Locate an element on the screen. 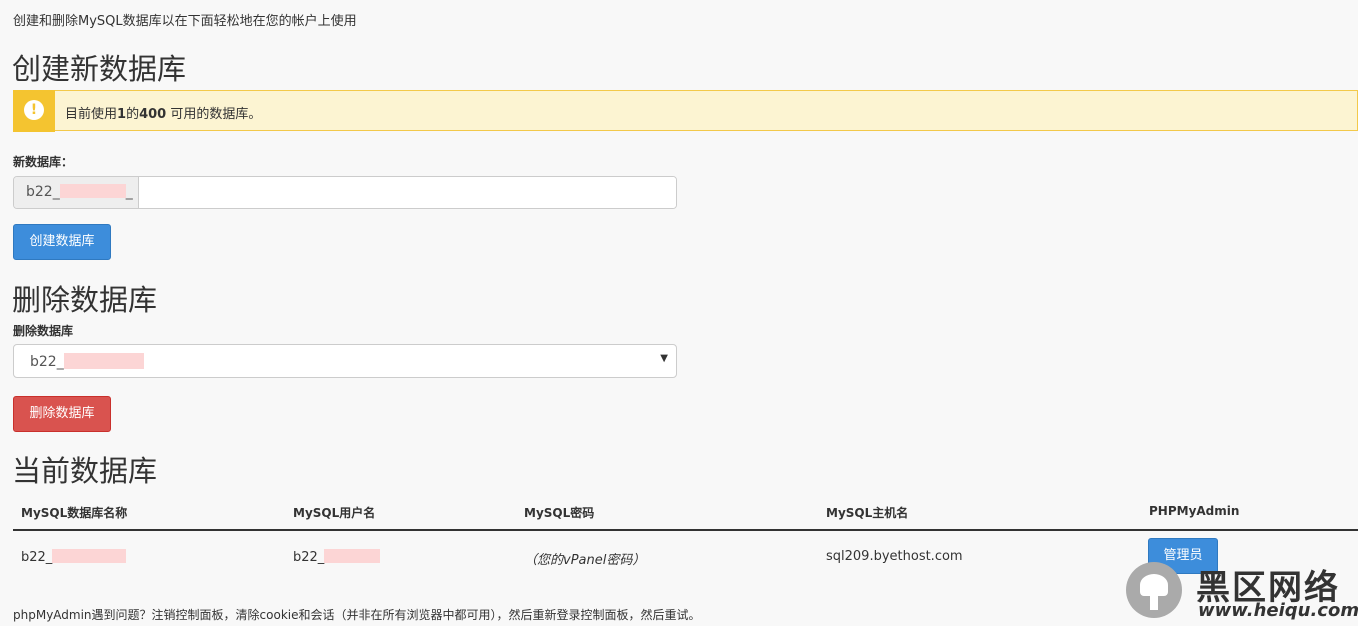  warning-icon: ! is located at coordinates (34, 111).